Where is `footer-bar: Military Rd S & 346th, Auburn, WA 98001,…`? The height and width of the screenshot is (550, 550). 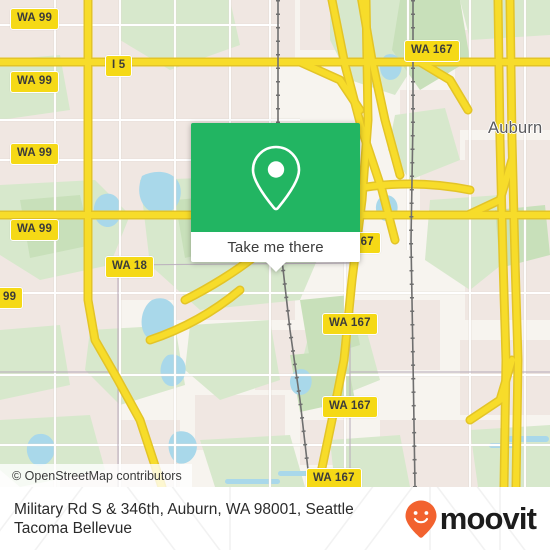 footer-bar: Military Rd S & 346th, Auburn, WA 98001,… is located at coordinates (275, 518).